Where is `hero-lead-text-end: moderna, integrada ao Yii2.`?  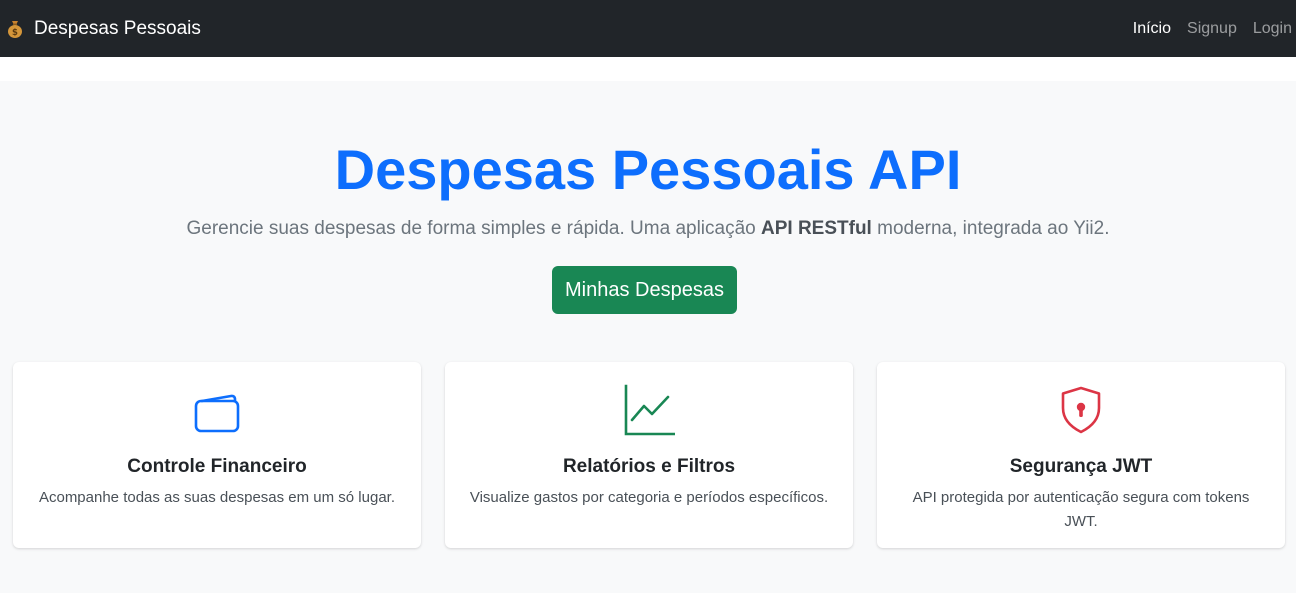
hero-lead-text-end: moderna, integrada ao Yii2. is located at coordinates (990, 228).